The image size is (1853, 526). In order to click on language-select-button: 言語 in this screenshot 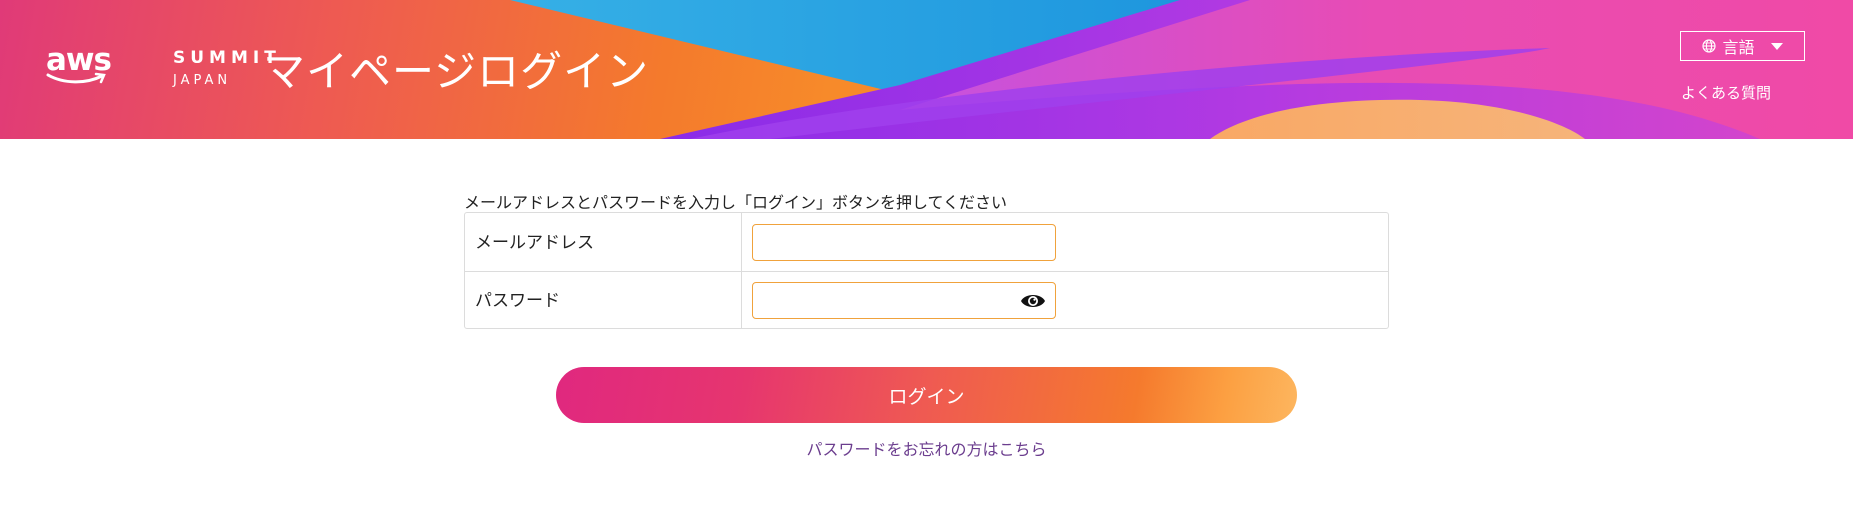, I will do `click(1742, 46)`.